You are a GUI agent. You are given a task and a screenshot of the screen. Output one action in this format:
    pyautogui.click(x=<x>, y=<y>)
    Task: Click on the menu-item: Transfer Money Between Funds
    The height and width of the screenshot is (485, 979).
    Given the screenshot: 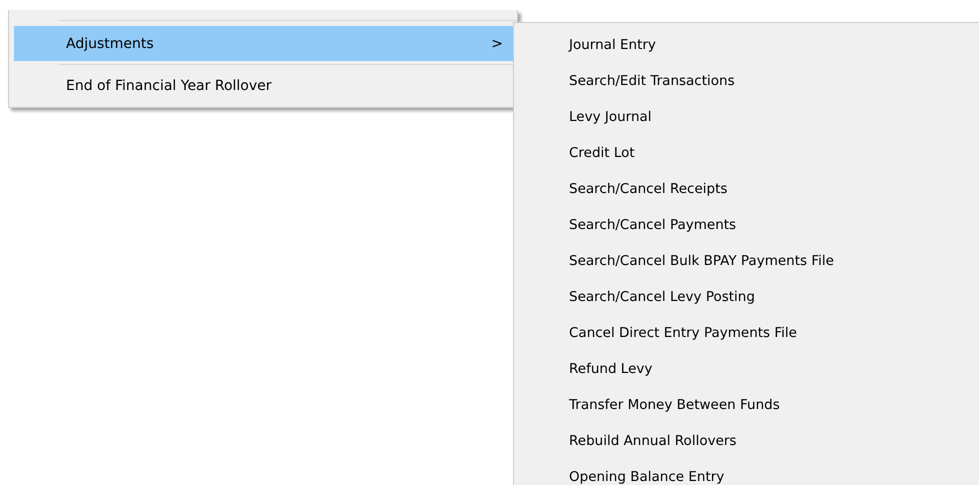 What is the action you would take?
    pyautogui.click(x=746, y=405)
    